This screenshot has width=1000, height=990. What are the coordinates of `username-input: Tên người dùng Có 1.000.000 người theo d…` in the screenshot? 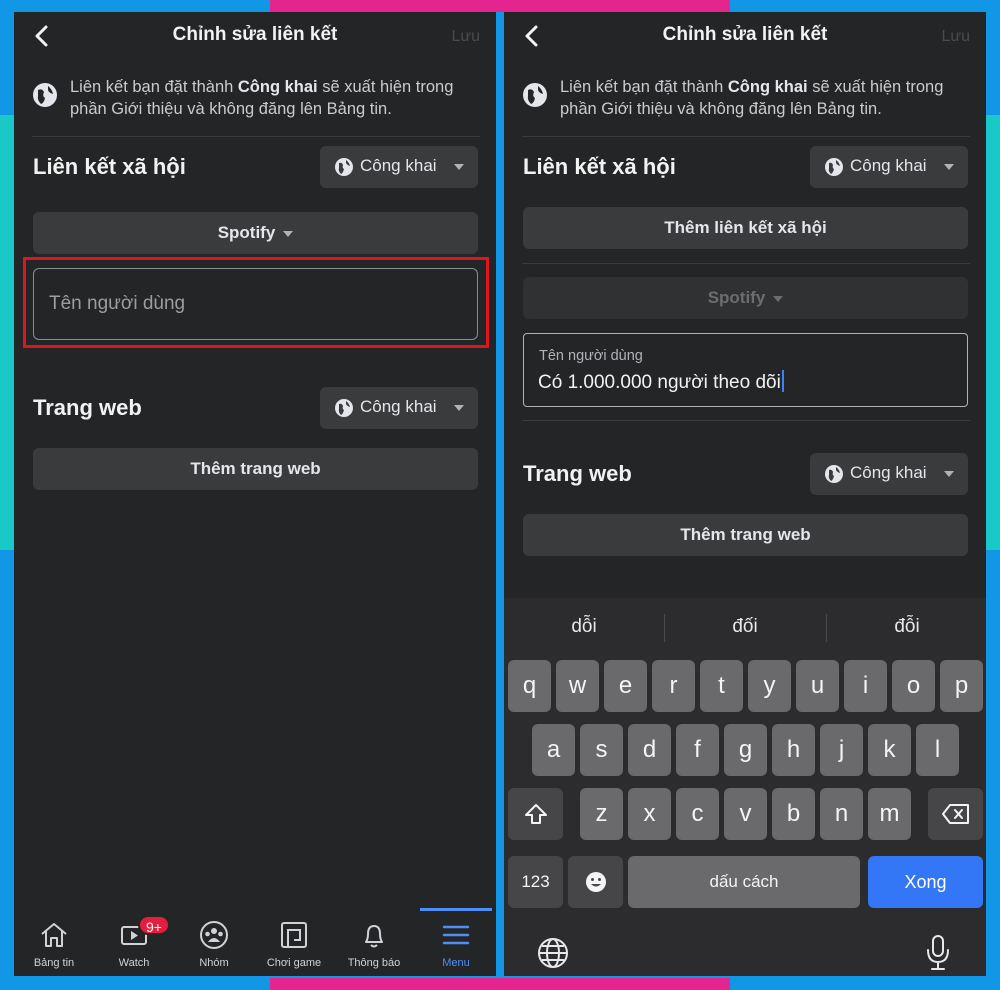 It's located at (745, 370).